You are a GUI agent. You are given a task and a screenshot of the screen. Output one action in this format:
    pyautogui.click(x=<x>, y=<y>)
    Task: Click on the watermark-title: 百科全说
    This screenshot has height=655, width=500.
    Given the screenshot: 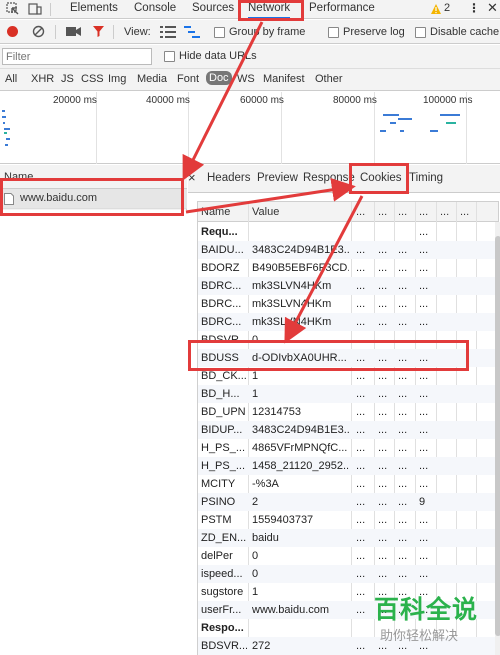 What is the action you would take?
    pyautogui.click(x=426, y=610)
    